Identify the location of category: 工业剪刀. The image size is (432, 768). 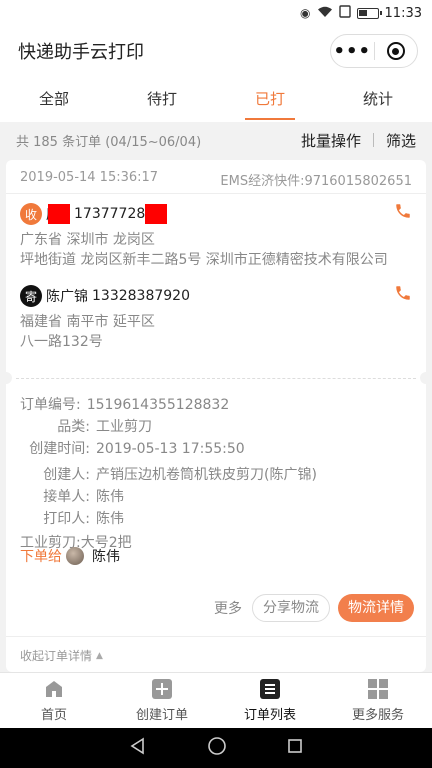
(124, 427).